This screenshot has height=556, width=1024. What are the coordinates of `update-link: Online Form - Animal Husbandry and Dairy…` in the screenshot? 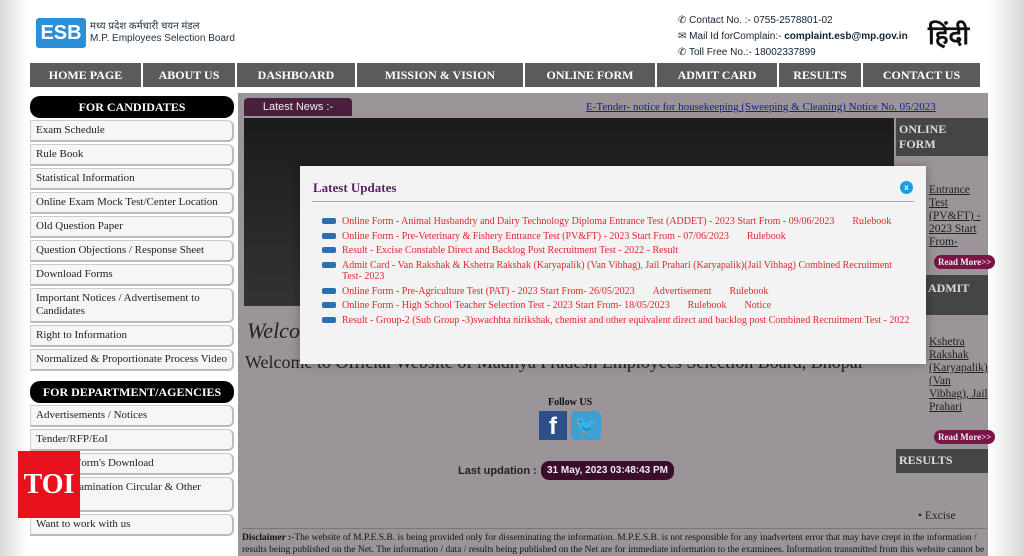 It's located at (616, 222).